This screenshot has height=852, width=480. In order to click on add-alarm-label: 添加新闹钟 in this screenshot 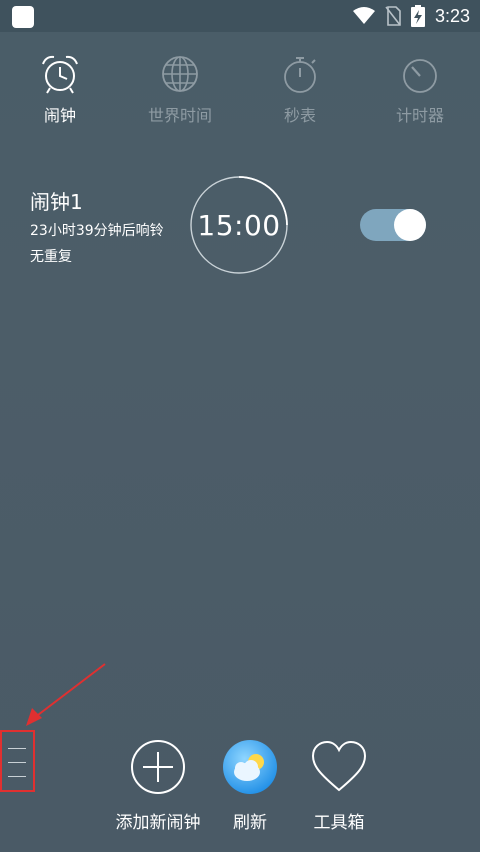, I will do `click(158, 823)`.